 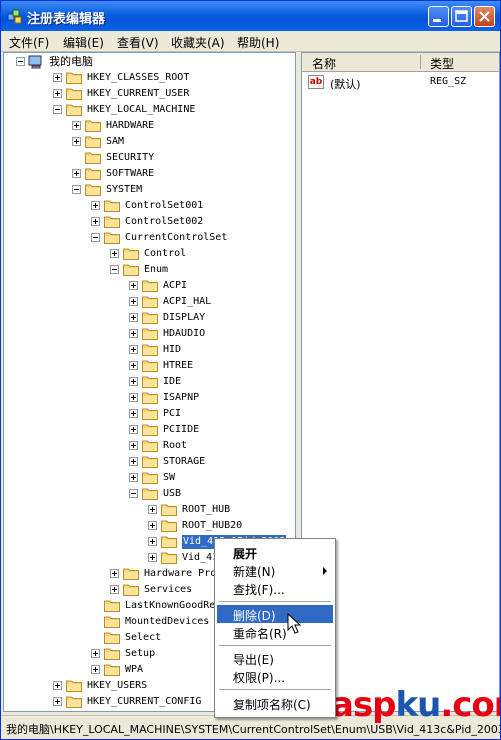 What do you see at coordinates (484, 16) in the screenshot?
I see `close-button` at bounding box center [484, 16].